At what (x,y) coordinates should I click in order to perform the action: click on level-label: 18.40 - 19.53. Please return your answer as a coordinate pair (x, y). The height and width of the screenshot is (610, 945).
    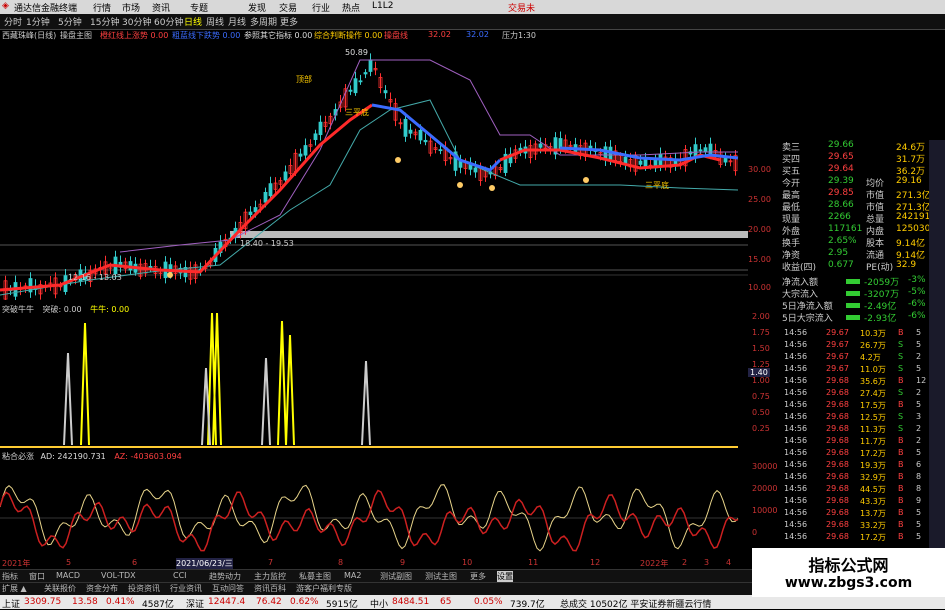
    Looking at the image, I should click on (267, 243).